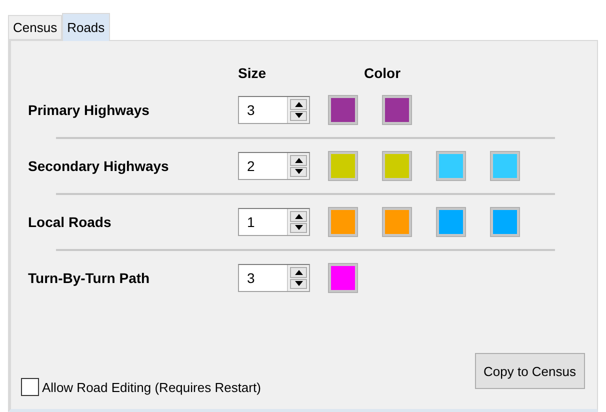  I want to click on road-label: Primary Highways, so click(89, 110).